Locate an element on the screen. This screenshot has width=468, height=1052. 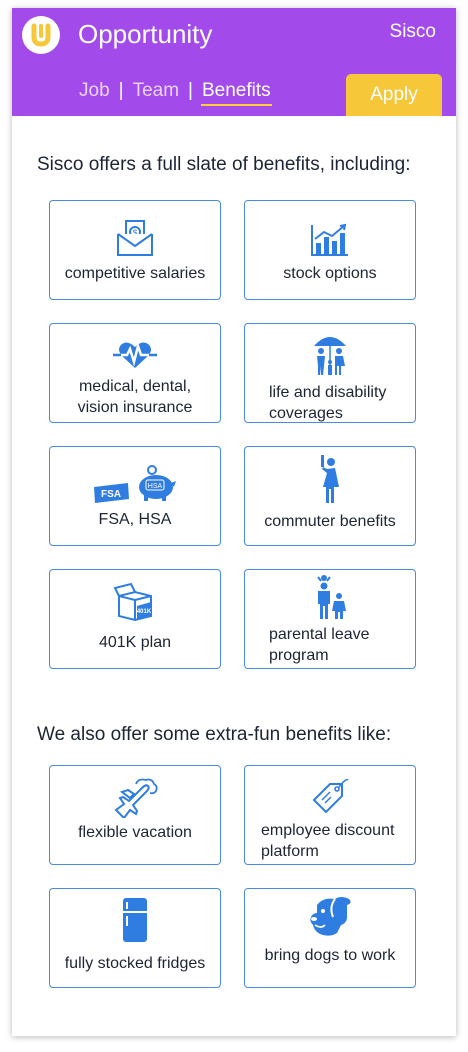
tab-benefits: Benefits is located at coordinates (236, 93).